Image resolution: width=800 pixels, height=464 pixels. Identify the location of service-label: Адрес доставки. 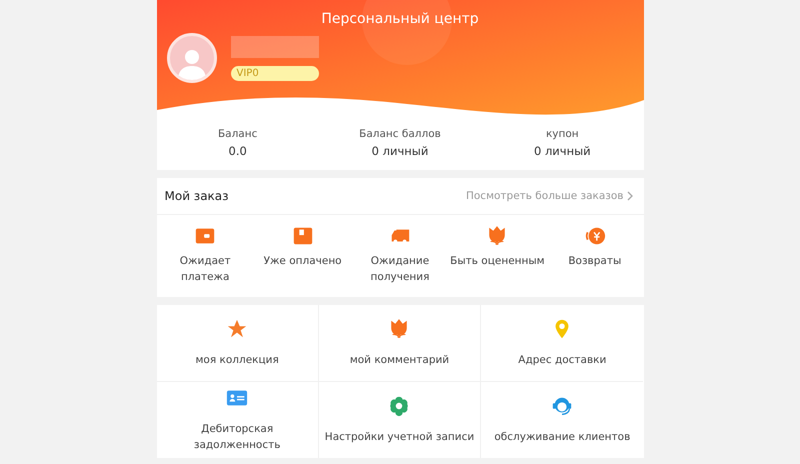
(562, 360).